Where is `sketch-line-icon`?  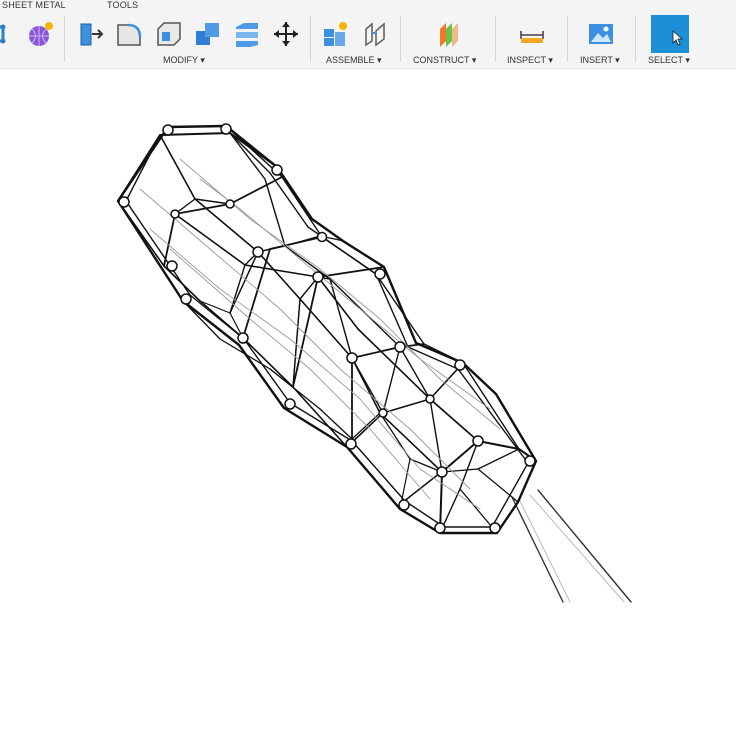 sketch-line-icon is located at coordinates (10, 34).